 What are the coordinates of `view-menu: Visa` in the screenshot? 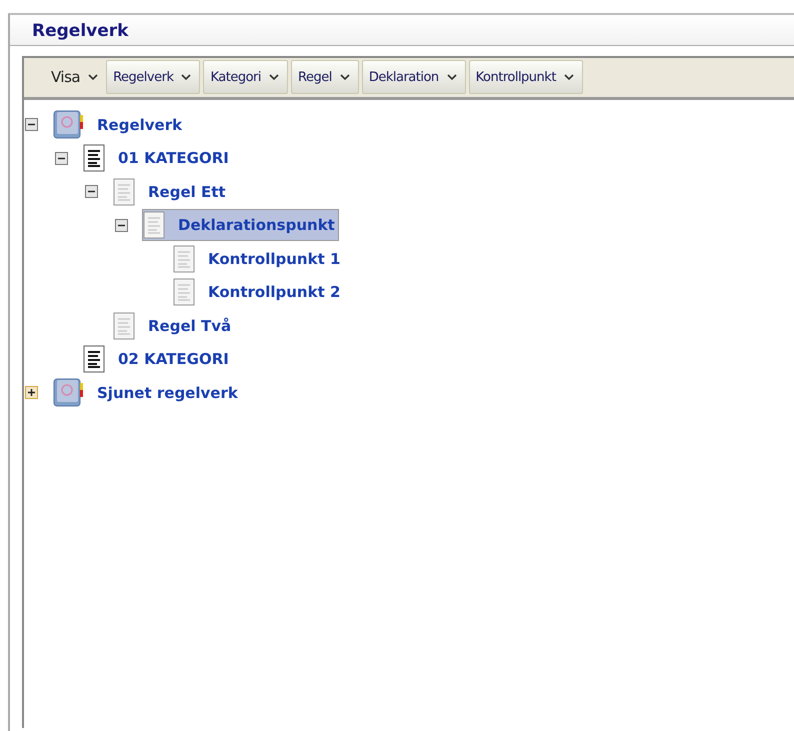 It's located at (77, 77).